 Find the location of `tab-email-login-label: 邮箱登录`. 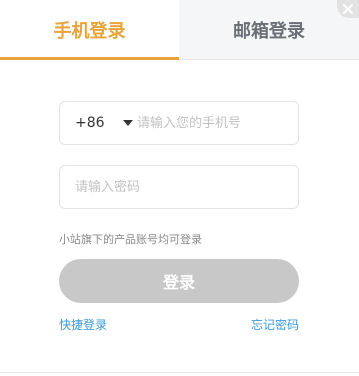

tab-email-login-label: 邮箱登录 is located at coordinates (269, 31).